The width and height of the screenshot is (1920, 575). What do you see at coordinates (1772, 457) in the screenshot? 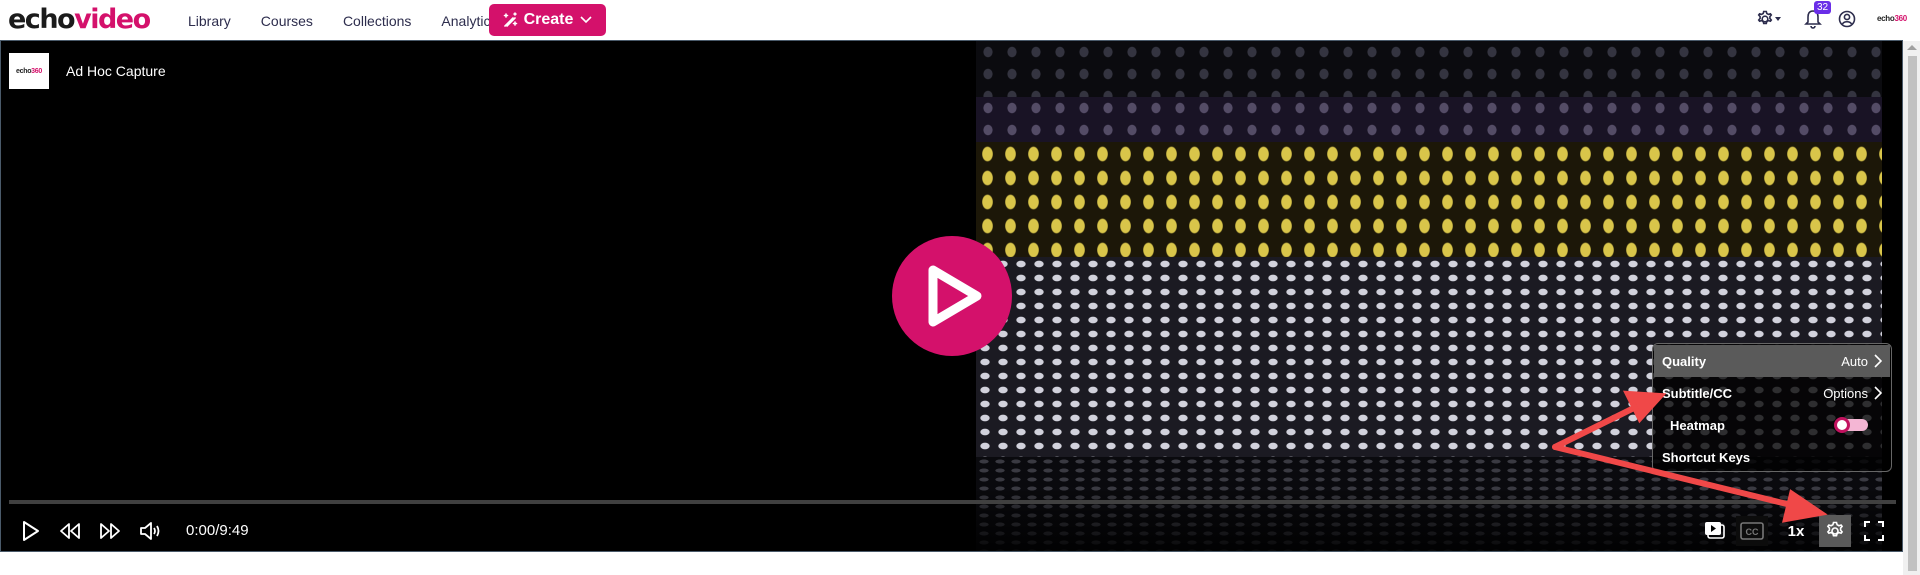
I see `menu-item-shortcut-keys: Shortcut Keys` at bounding box center [1772, 457].